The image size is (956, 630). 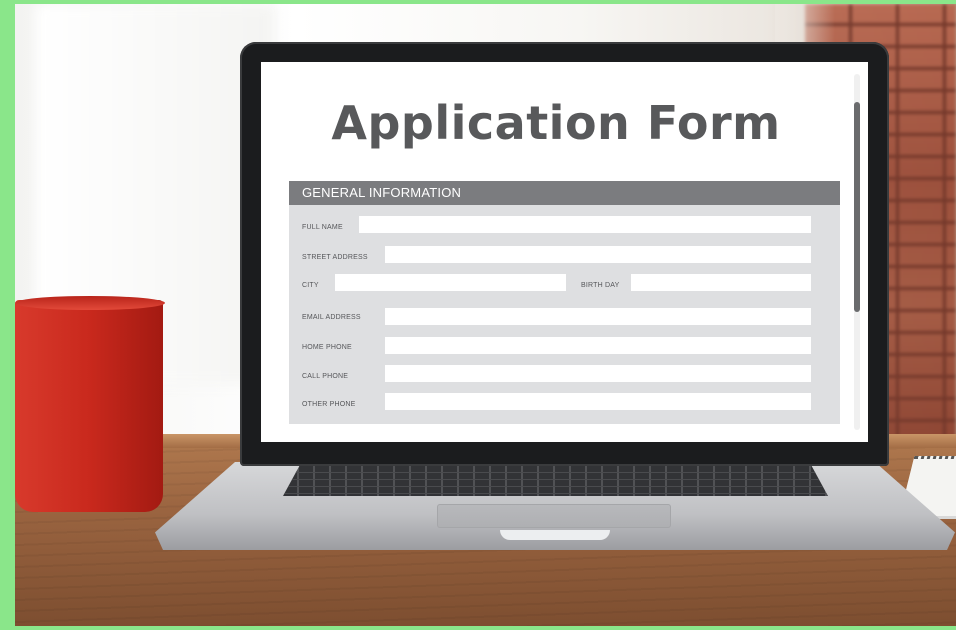 I want to click on street-address-field, so click(x=598, y=254).